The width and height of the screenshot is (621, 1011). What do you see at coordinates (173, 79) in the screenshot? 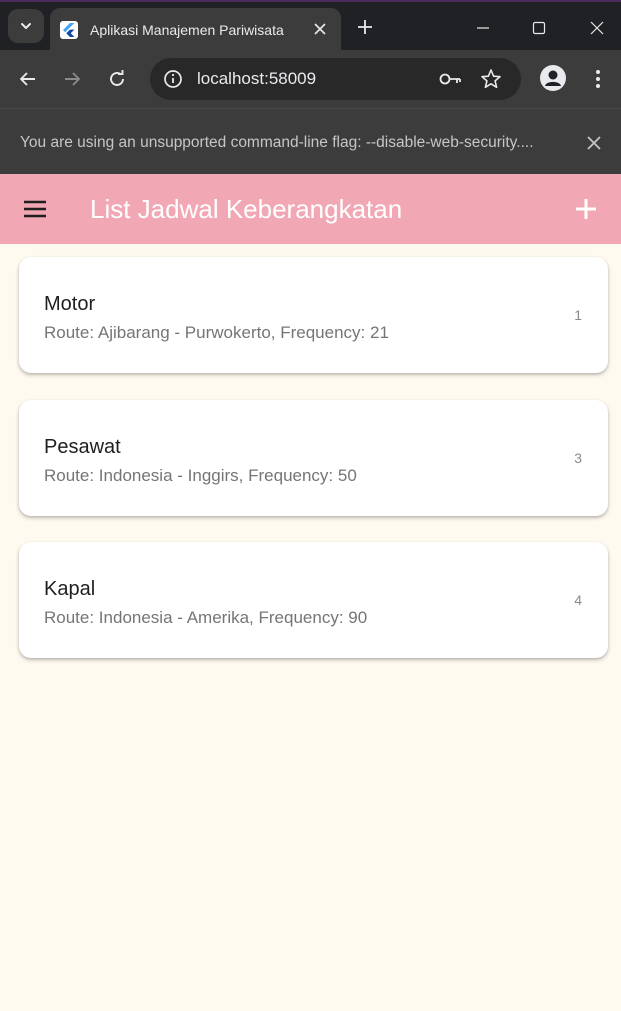
I see `site-info-icon` at bounding box center [173, 79].